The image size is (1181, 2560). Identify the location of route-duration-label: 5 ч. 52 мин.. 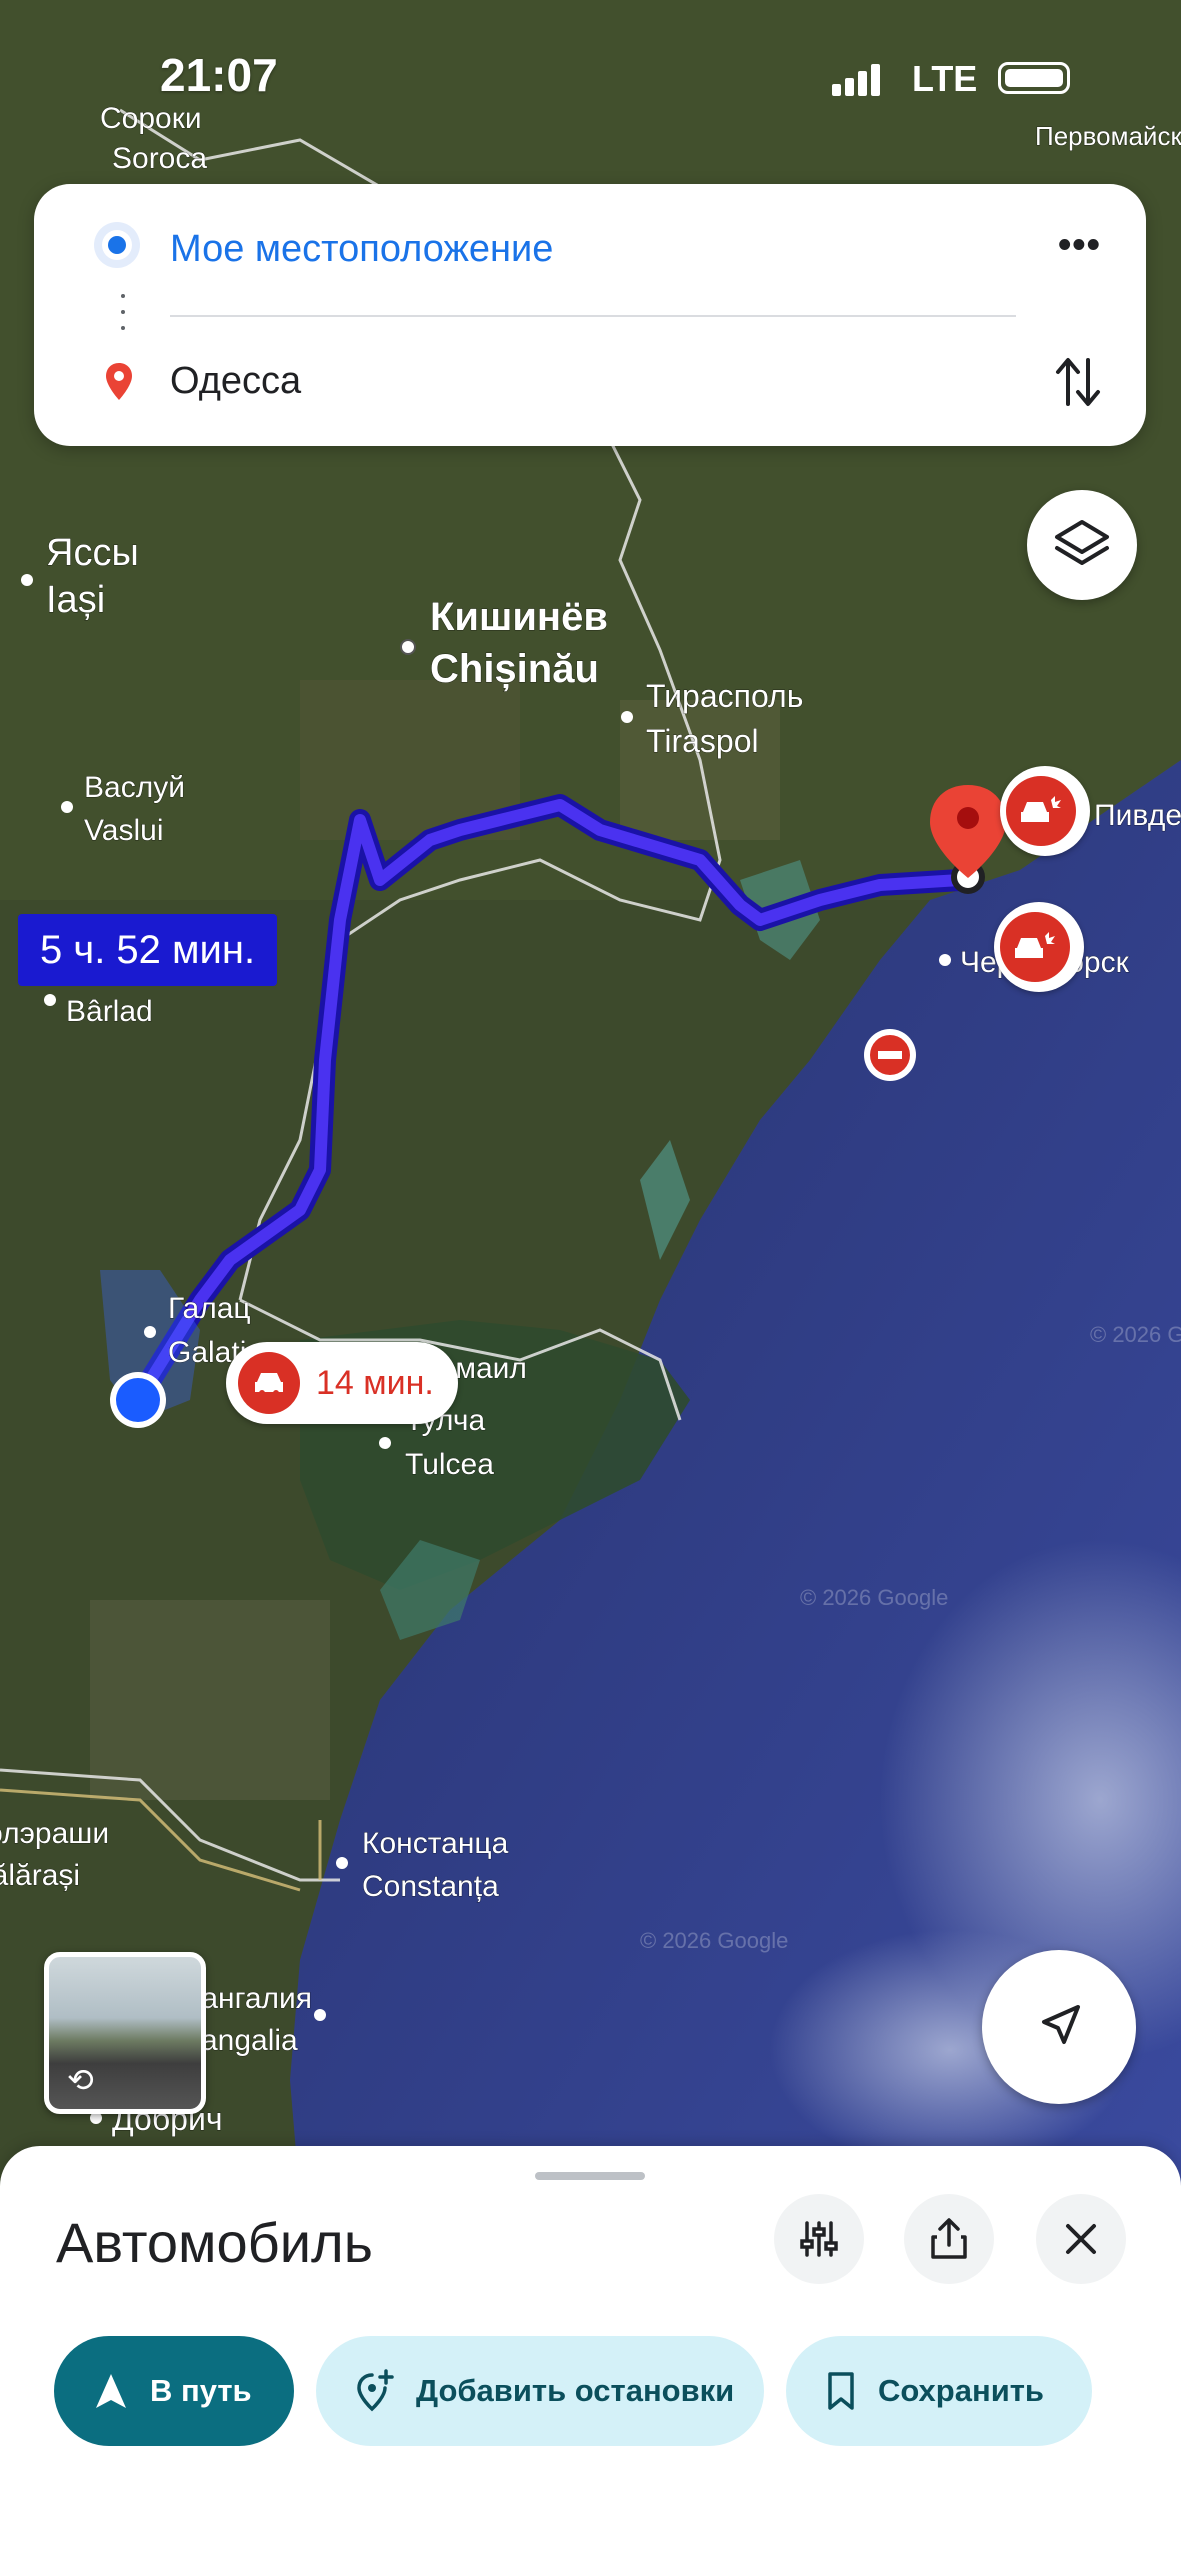
(148, 950).